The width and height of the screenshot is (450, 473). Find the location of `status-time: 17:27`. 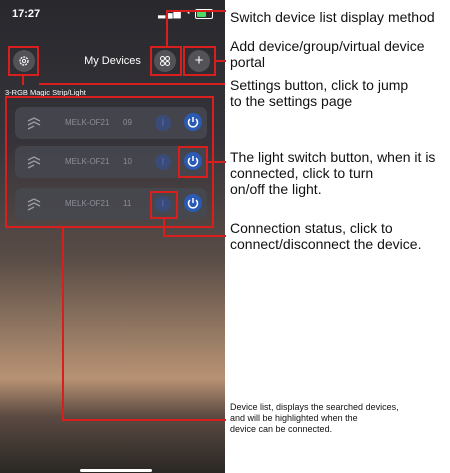

status-time: 17:27 is located at coordinates (26, 14).